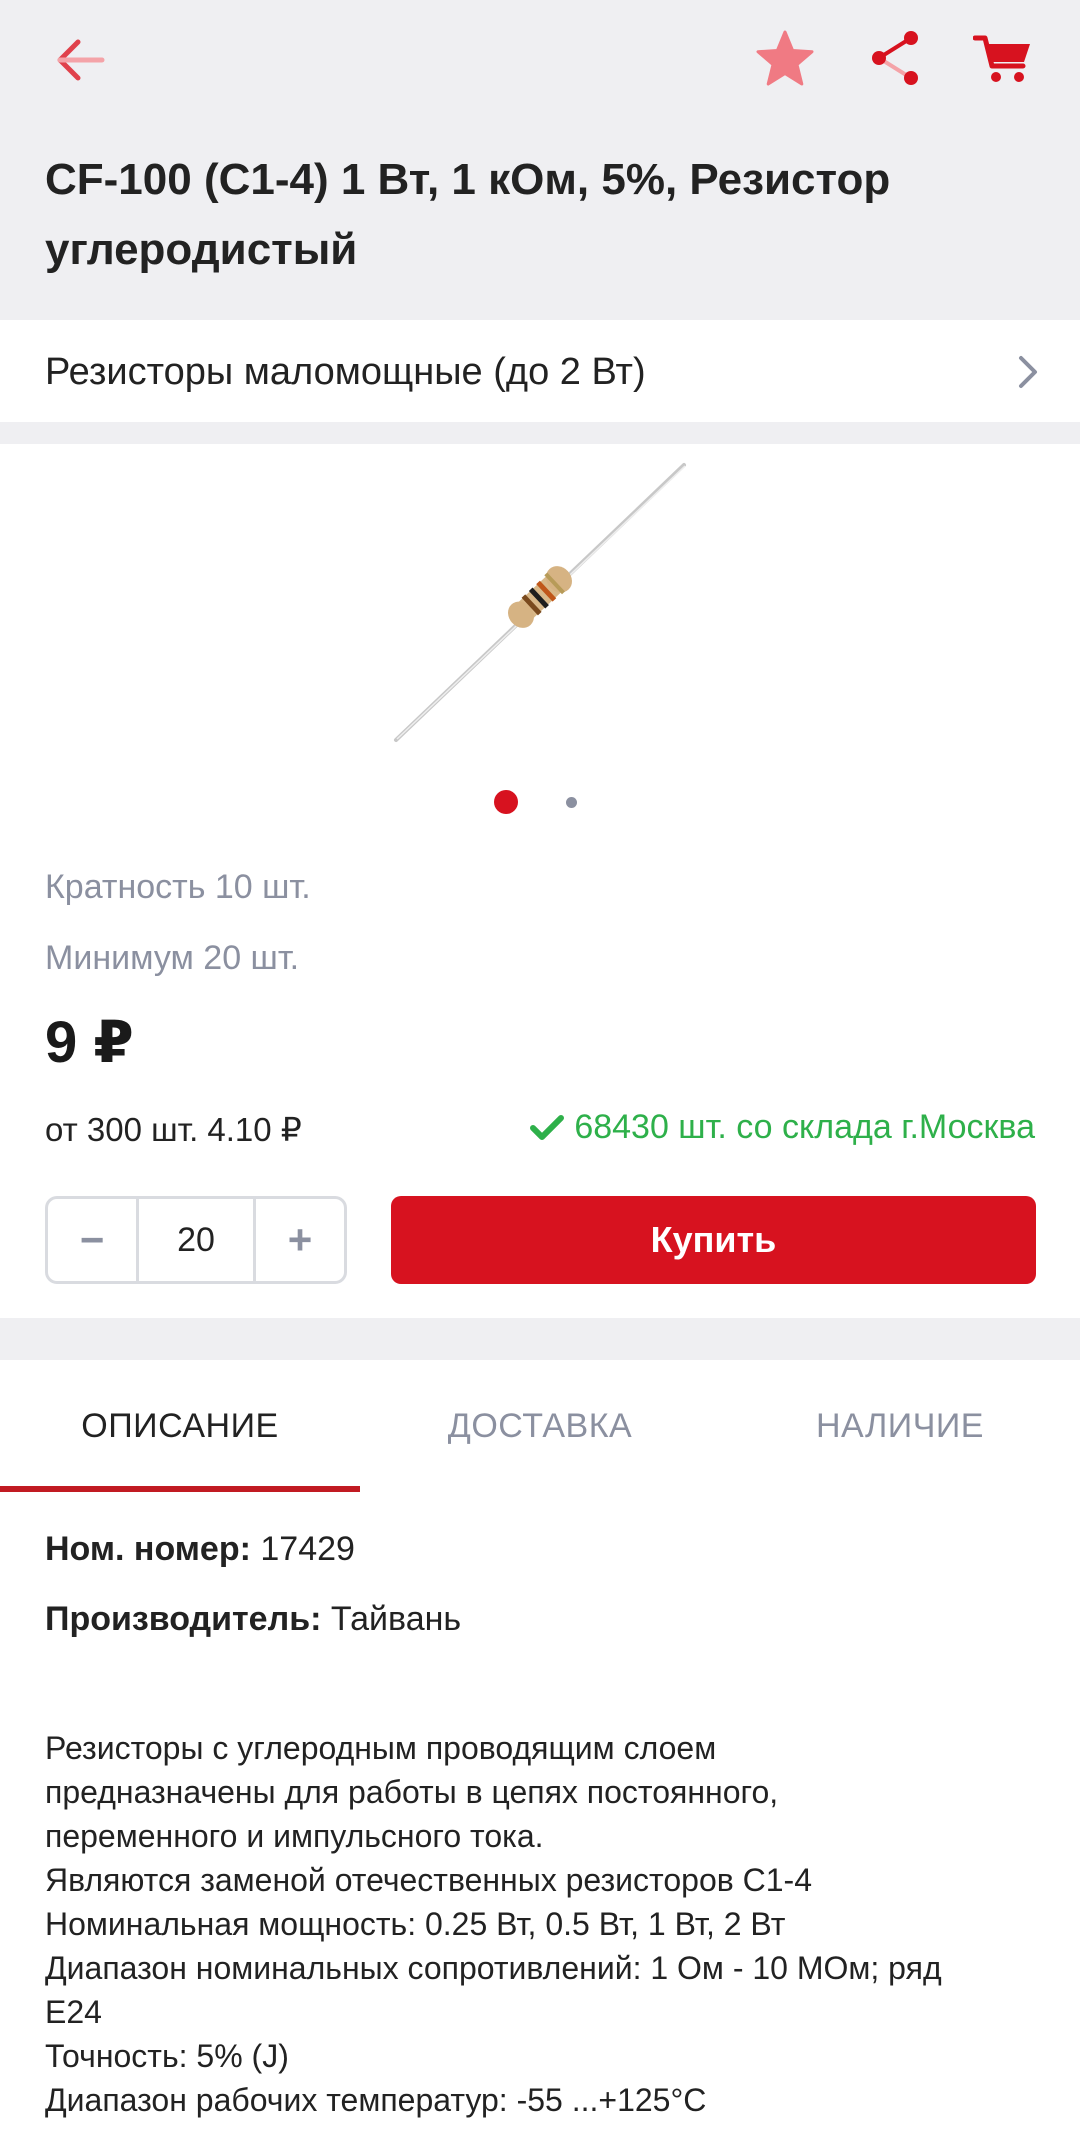  I want to click on decrement-button: −, so click(92, 1240).